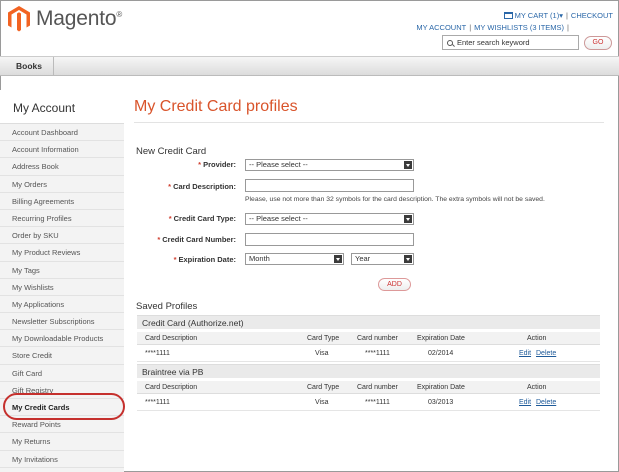  Describe the element at coordinates (62, 287) in the screenshot. I see `sidebar-item-my-wishlists: My Wishlists` at that location.